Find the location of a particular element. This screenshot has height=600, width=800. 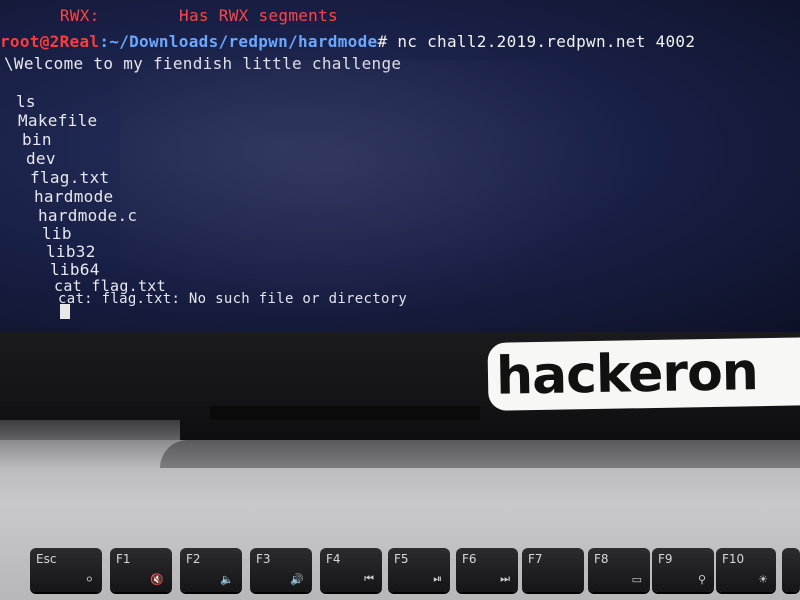

f2-key: F2 🔈 is located at coordinates (211, 570).